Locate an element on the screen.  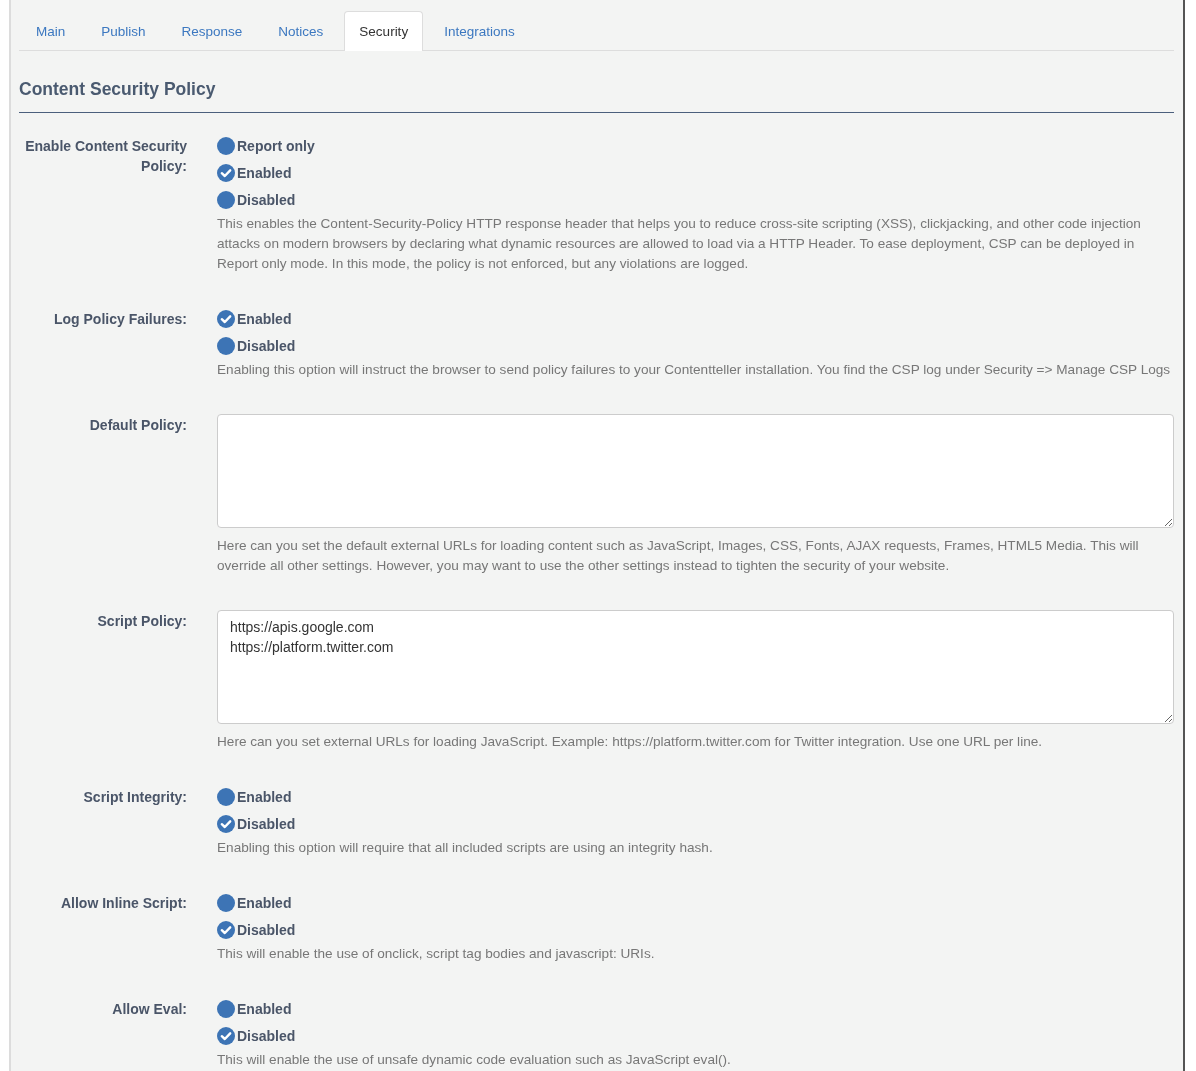
help-text: This will enable the use of unsafe dynamic code evaluation such as JavaScript eval(). is located at coordinates (474, 1060).